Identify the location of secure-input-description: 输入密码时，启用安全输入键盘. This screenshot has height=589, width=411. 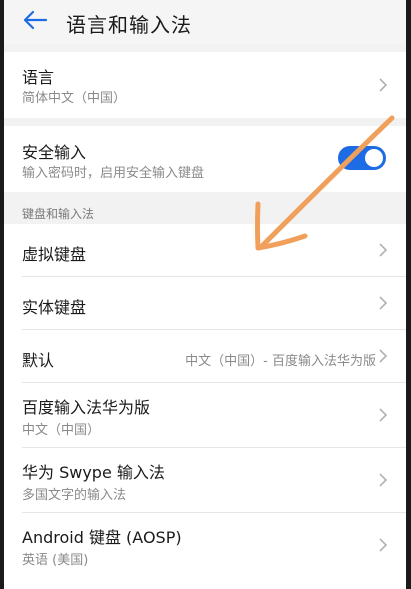
(113, 173).